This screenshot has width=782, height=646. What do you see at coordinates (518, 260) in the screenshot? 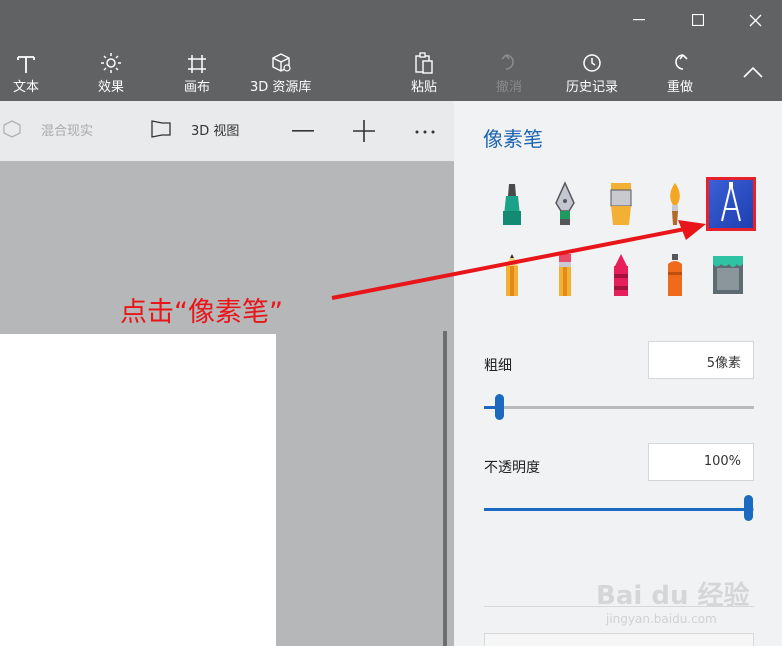
I see `annotation-arrow` at bounding box center [518, 260].